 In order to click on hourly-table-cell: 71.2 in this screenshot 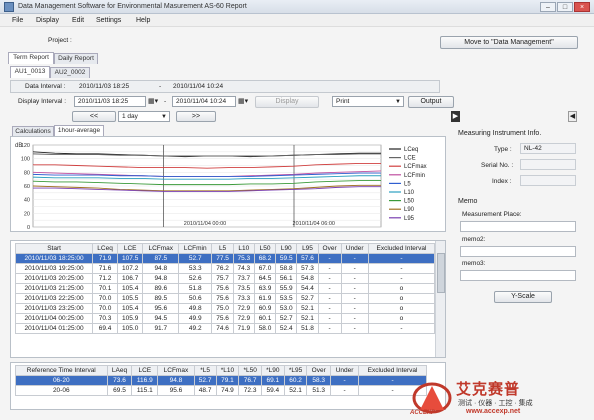, I will do `click(105, 278)`.